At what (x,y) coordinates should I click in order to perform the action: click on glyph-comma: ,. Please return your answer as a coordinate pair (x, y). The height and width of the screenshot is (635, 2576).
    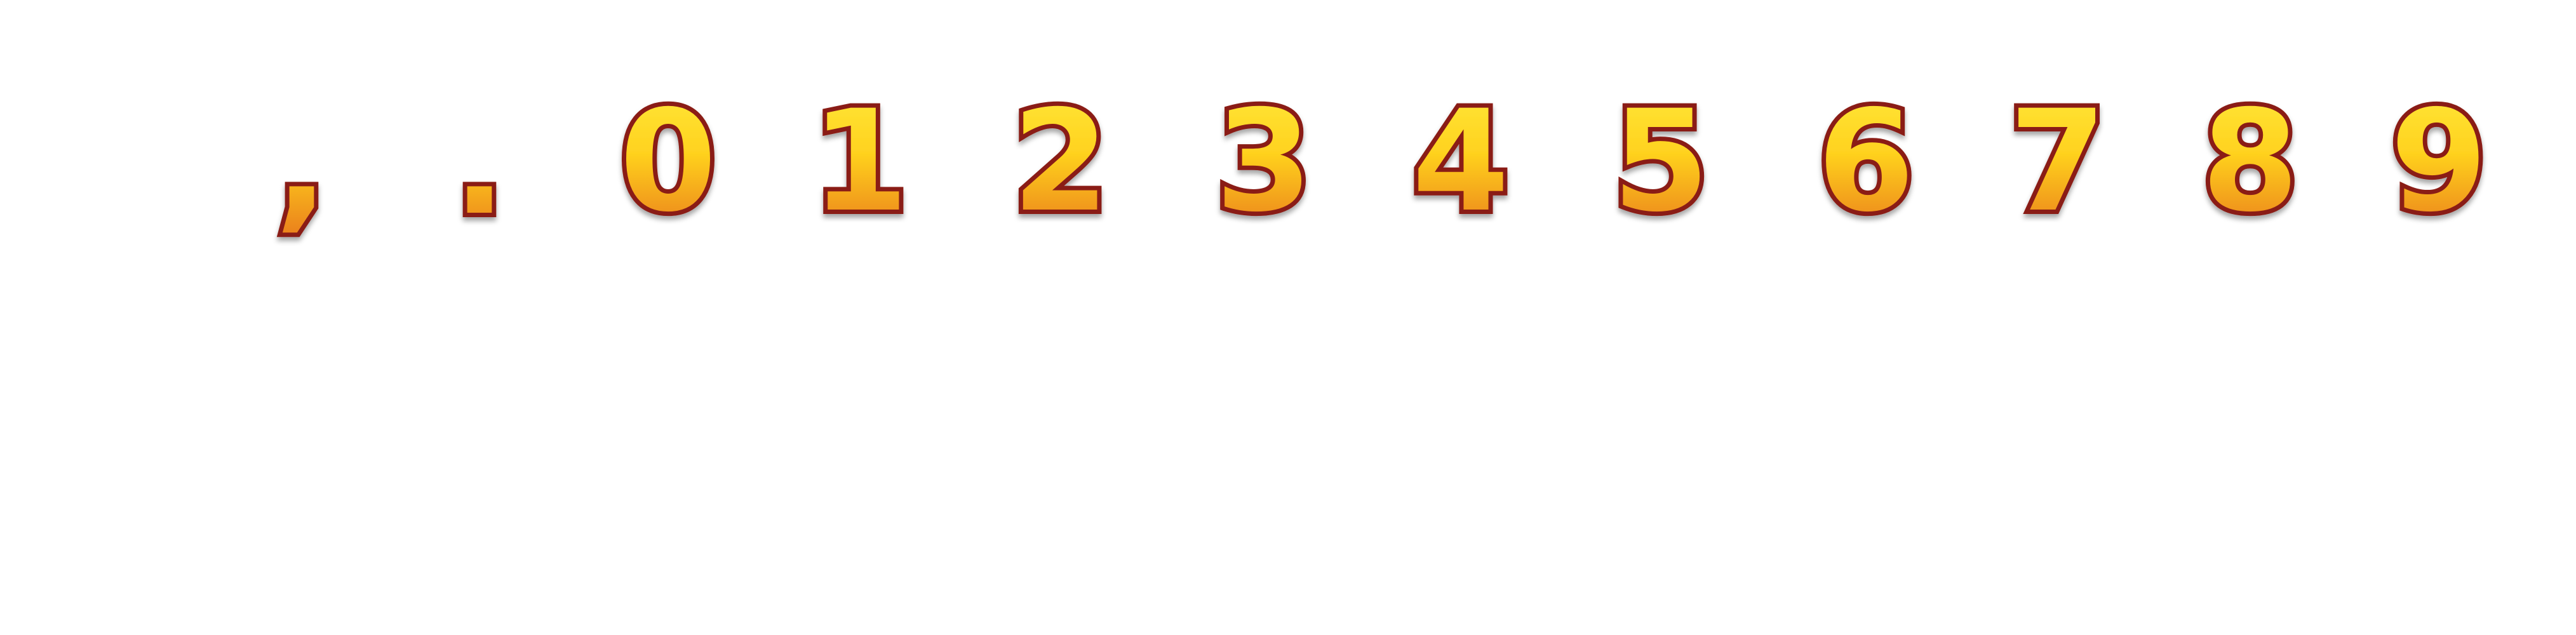
    Looking at the image, I should click on (302, 158).